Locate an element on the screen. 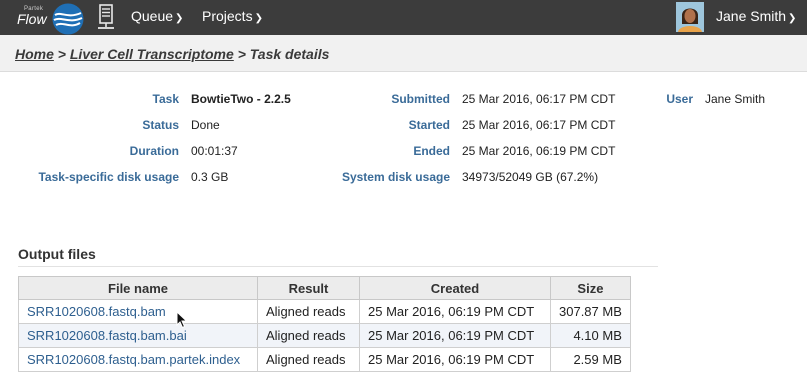 The height and width of the screenshot is (378, 807). logo-flow-text: Flow is located at coordinates (32, 19).